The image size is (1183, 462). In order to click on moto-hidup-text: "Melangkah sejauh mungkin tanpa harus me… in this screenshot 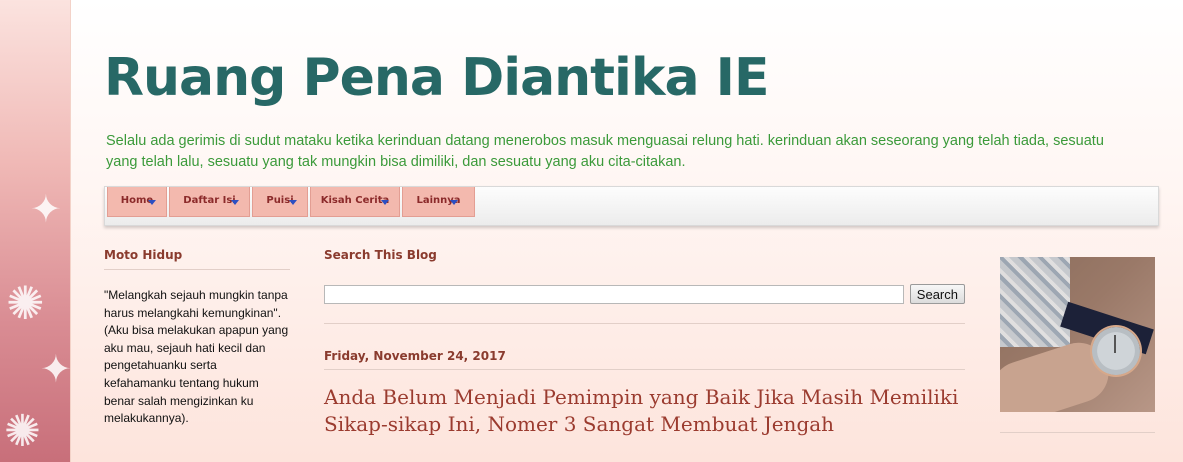, I will do `click(196, 357)`.